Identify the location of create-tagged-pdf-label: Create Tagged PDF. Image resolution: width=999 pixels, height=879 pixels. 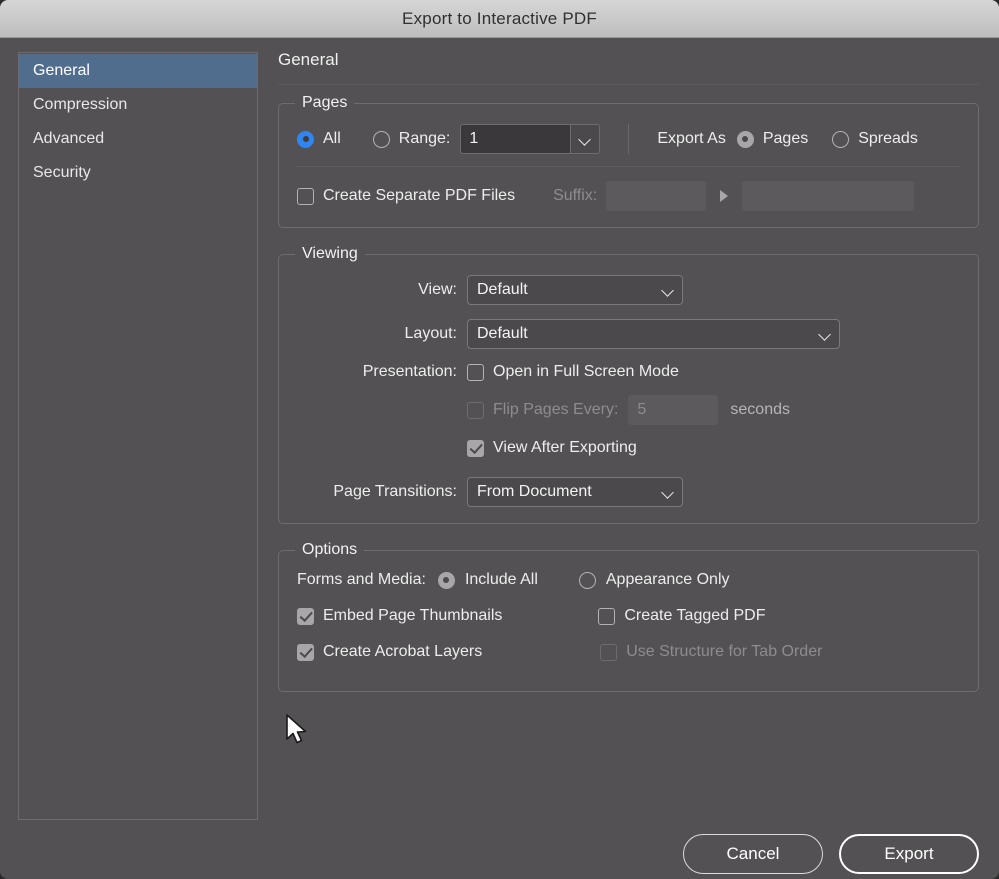
(695, 615).